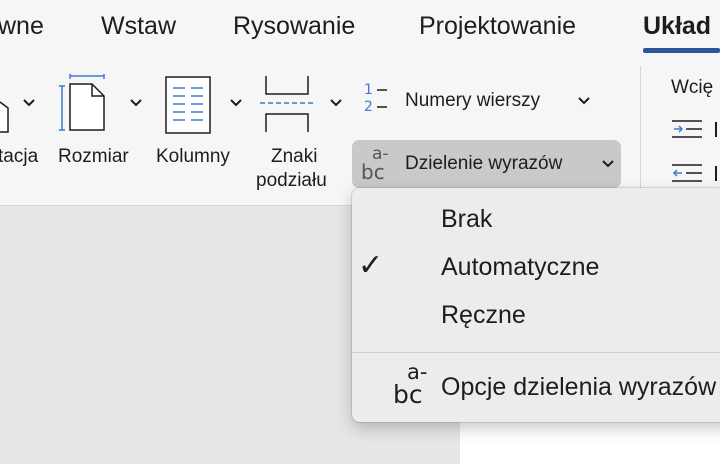 The image size is (720, 464). I want to click on hyphenation-icon-bottom: bc, so click(373, 172).